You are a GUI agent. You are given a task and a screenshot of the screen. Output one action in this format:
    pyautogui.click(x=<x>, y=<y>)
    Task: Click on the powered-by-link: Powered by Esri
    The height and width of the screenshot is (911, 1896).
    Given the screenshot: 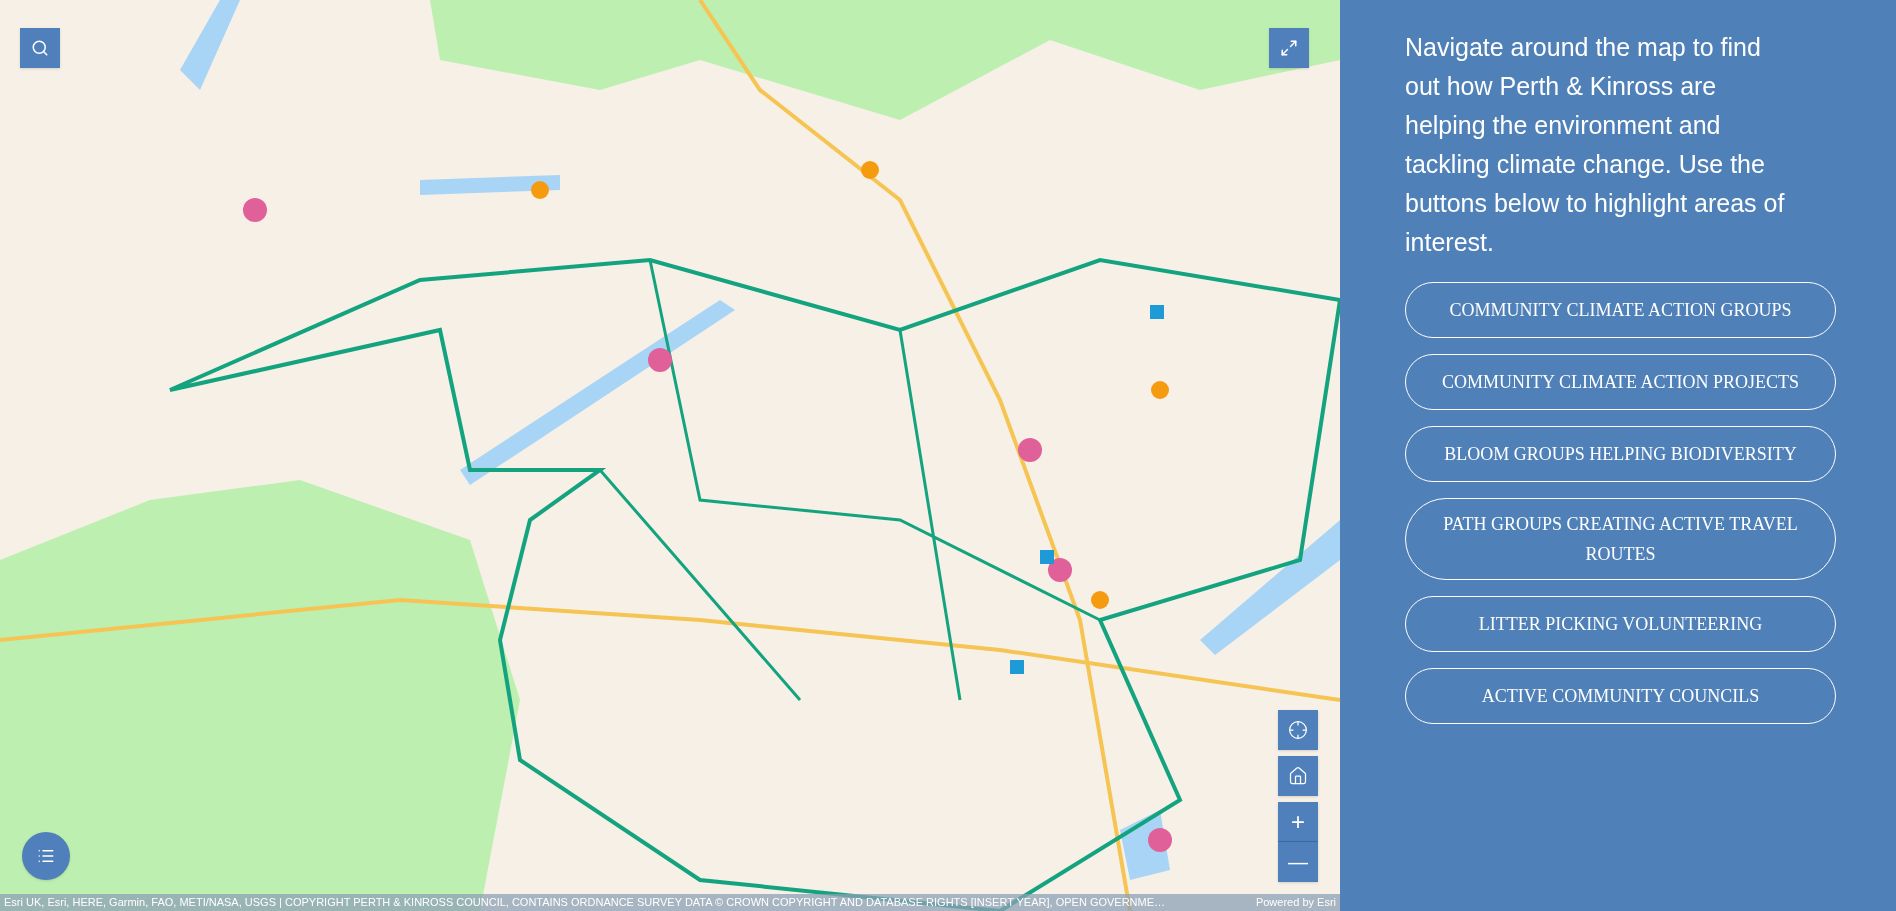 What is the action you would take?
    pyautogui.click(x=1295, y=902)
    